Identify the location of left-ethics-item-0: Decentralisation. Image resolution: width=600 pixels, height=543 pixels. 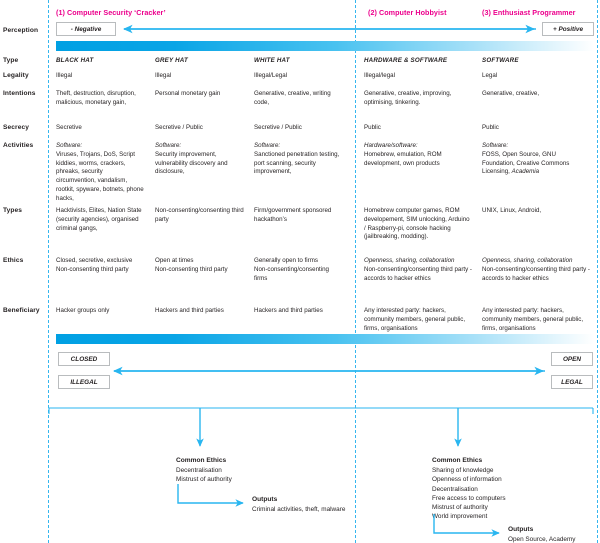
(199, 470).